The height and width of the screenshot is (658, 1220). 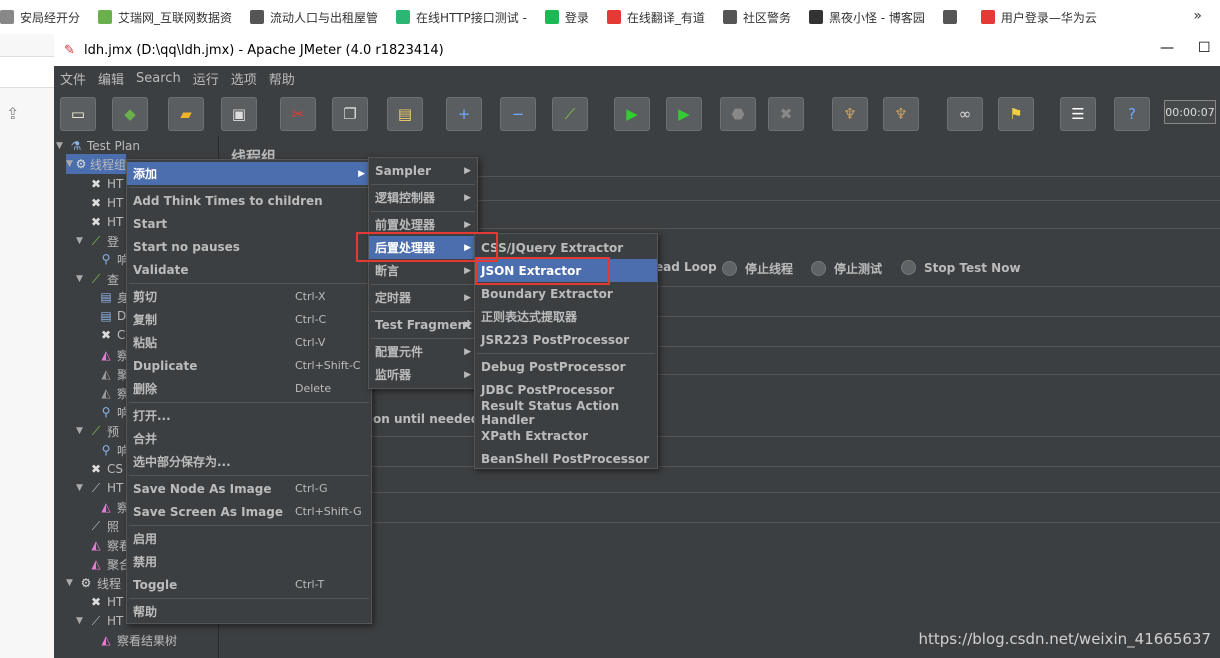 I want to click on menu-item-xpath-extractor: XPath Extractor, so click(x=566, y=435).